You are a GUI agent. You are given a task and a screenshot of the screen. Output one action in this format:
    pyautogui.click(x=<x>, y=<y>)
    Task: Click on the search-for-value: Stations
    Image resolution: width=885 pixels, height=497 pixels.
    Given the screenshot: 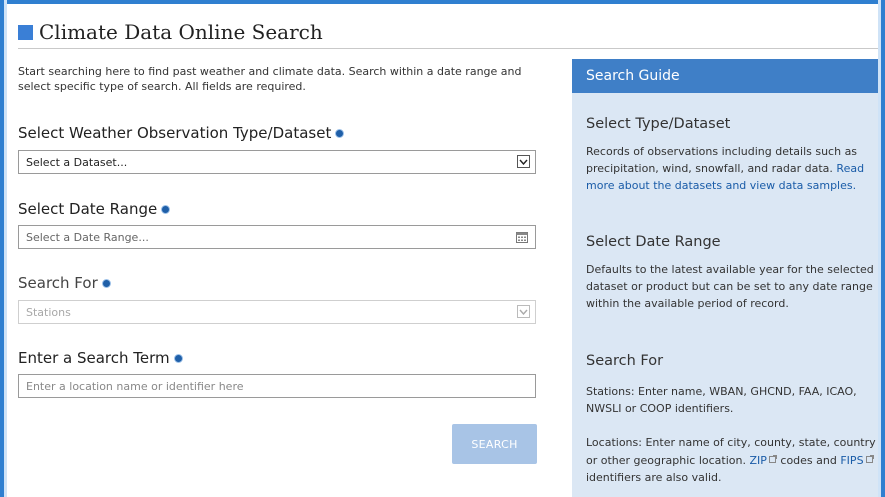 What is the action you would take?
    pyautogui.click(x=48, y=312)
    